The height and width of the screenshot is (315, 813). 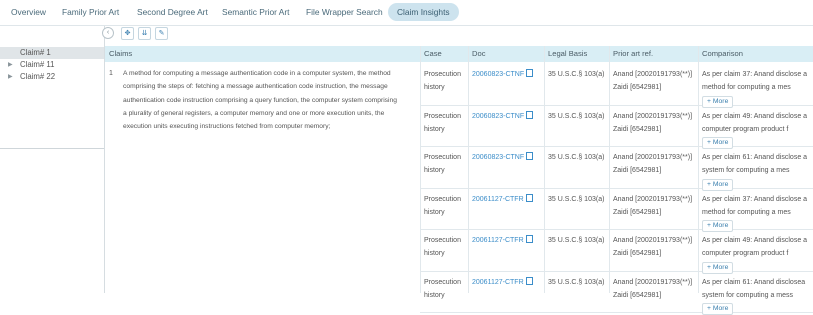 I want to click on more-button: + More, so click(x=717, y=309).